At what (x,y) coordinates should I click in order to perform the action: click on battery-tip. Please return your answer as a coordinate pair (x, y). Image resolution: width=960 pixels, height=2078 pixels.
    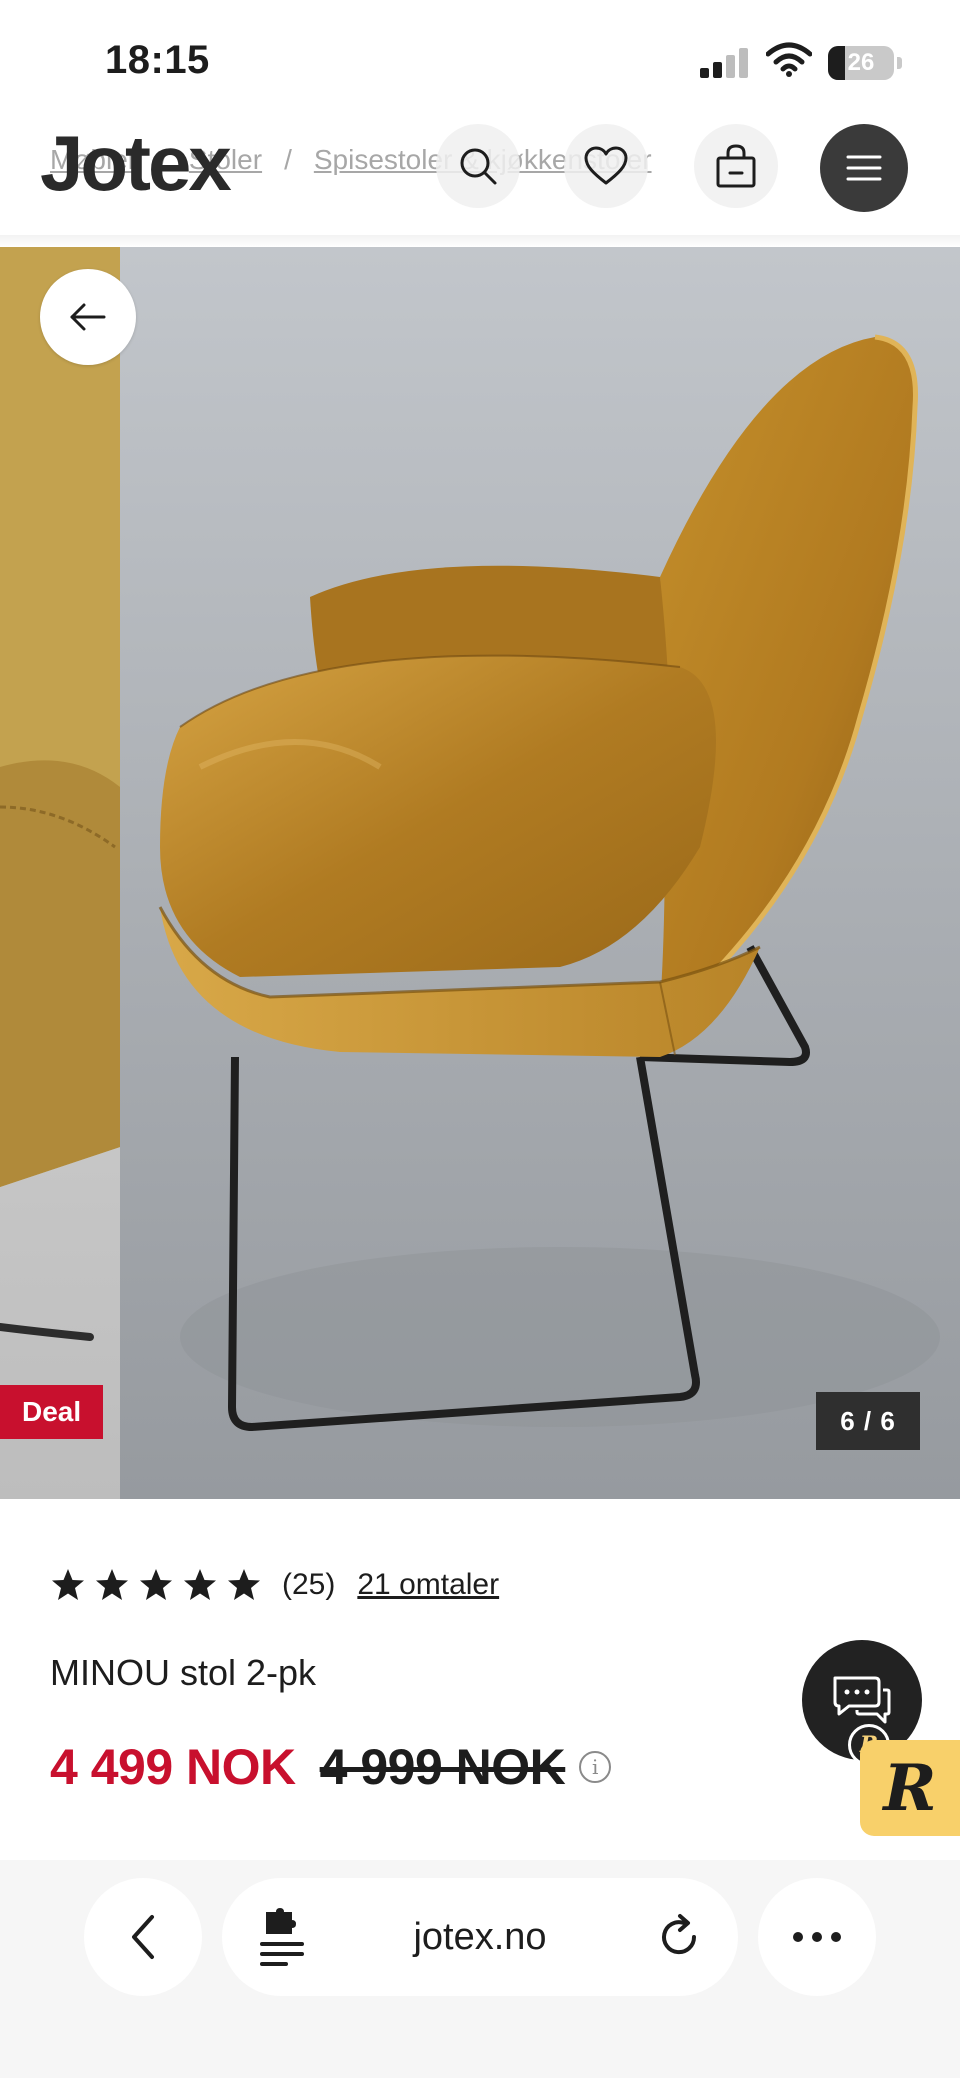
    Looking at the image, I should click on (899, 63).